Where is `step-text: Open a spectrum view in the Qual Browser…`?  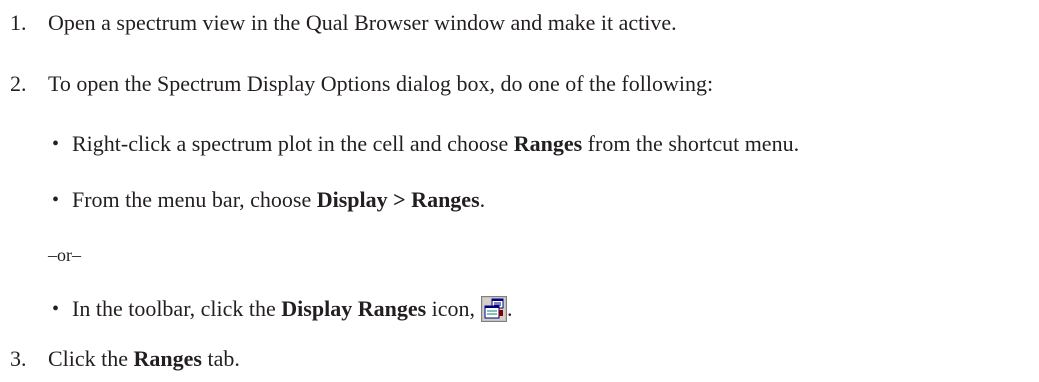 step-text: Open a spectrum view in the Qual Browser… is located at coordinates (362, 22).